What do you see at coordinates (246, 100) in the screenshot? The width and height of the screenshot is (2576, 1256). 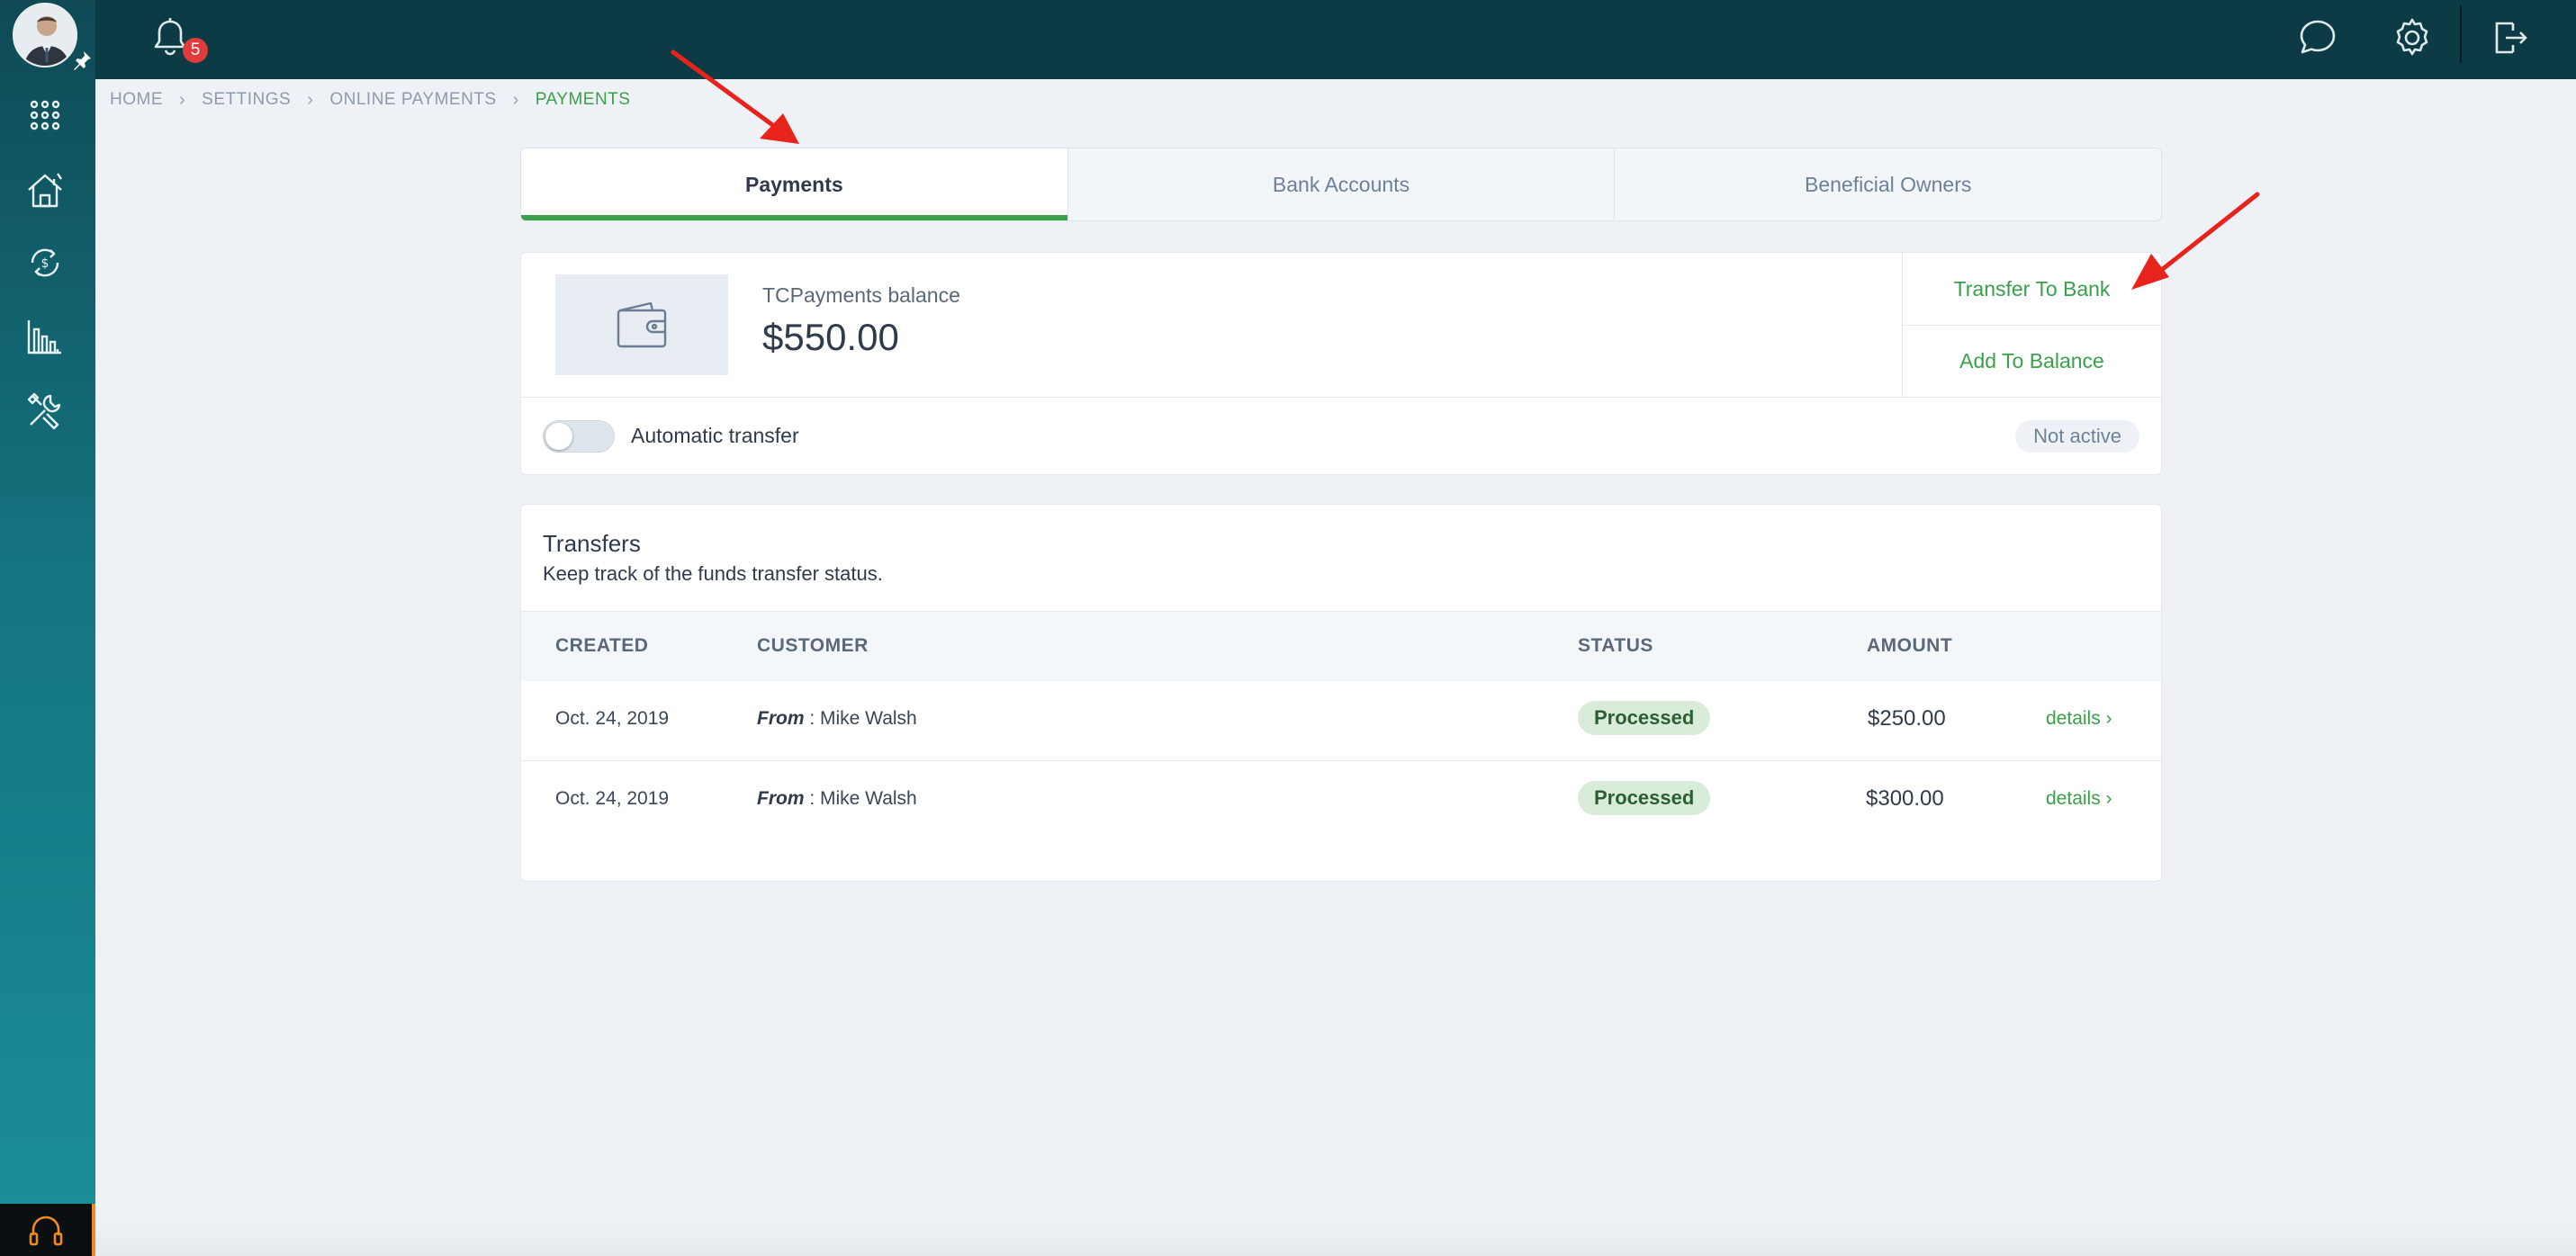 I see `breadcrumb-settings: SETTINGS` at bounding box center [246, 100].